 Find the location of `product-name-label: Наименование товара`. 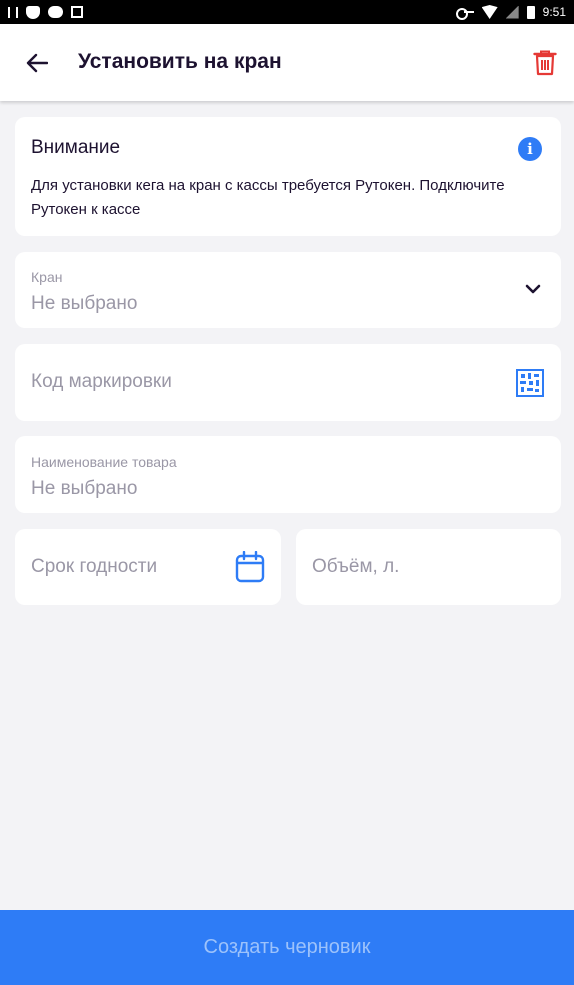

product-name-label: Наименование товара is located at coordinates (104, 462).